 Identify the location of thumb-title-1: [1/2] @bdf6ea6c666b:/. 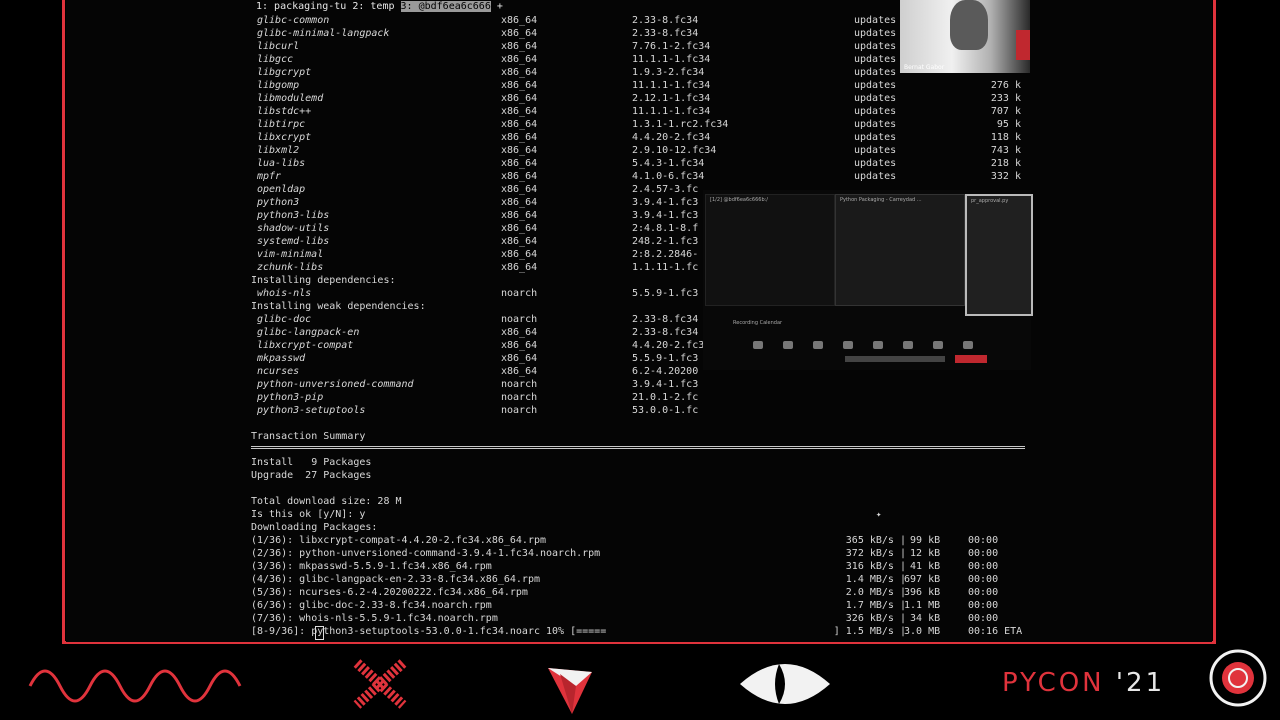
(739, 200).